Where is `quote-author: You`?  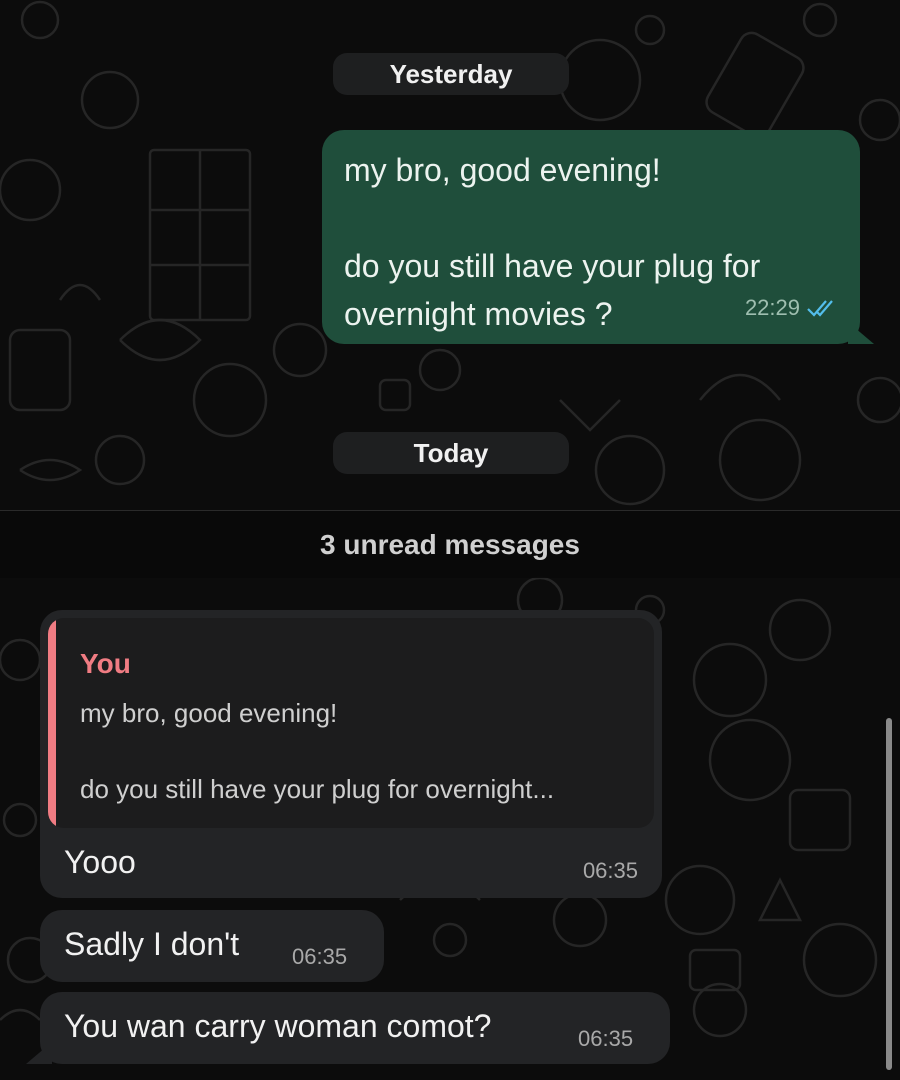 quote-author: You is located at coordinates (105, 663).